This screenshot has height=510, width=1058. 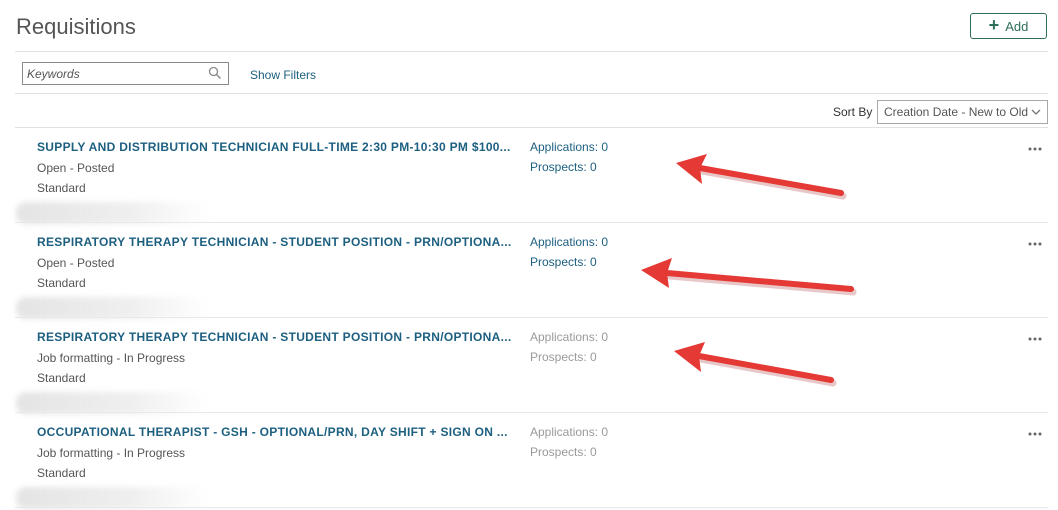 I want to click on sort-select: Creation Date - New to Old, so click(x=962, y=112).